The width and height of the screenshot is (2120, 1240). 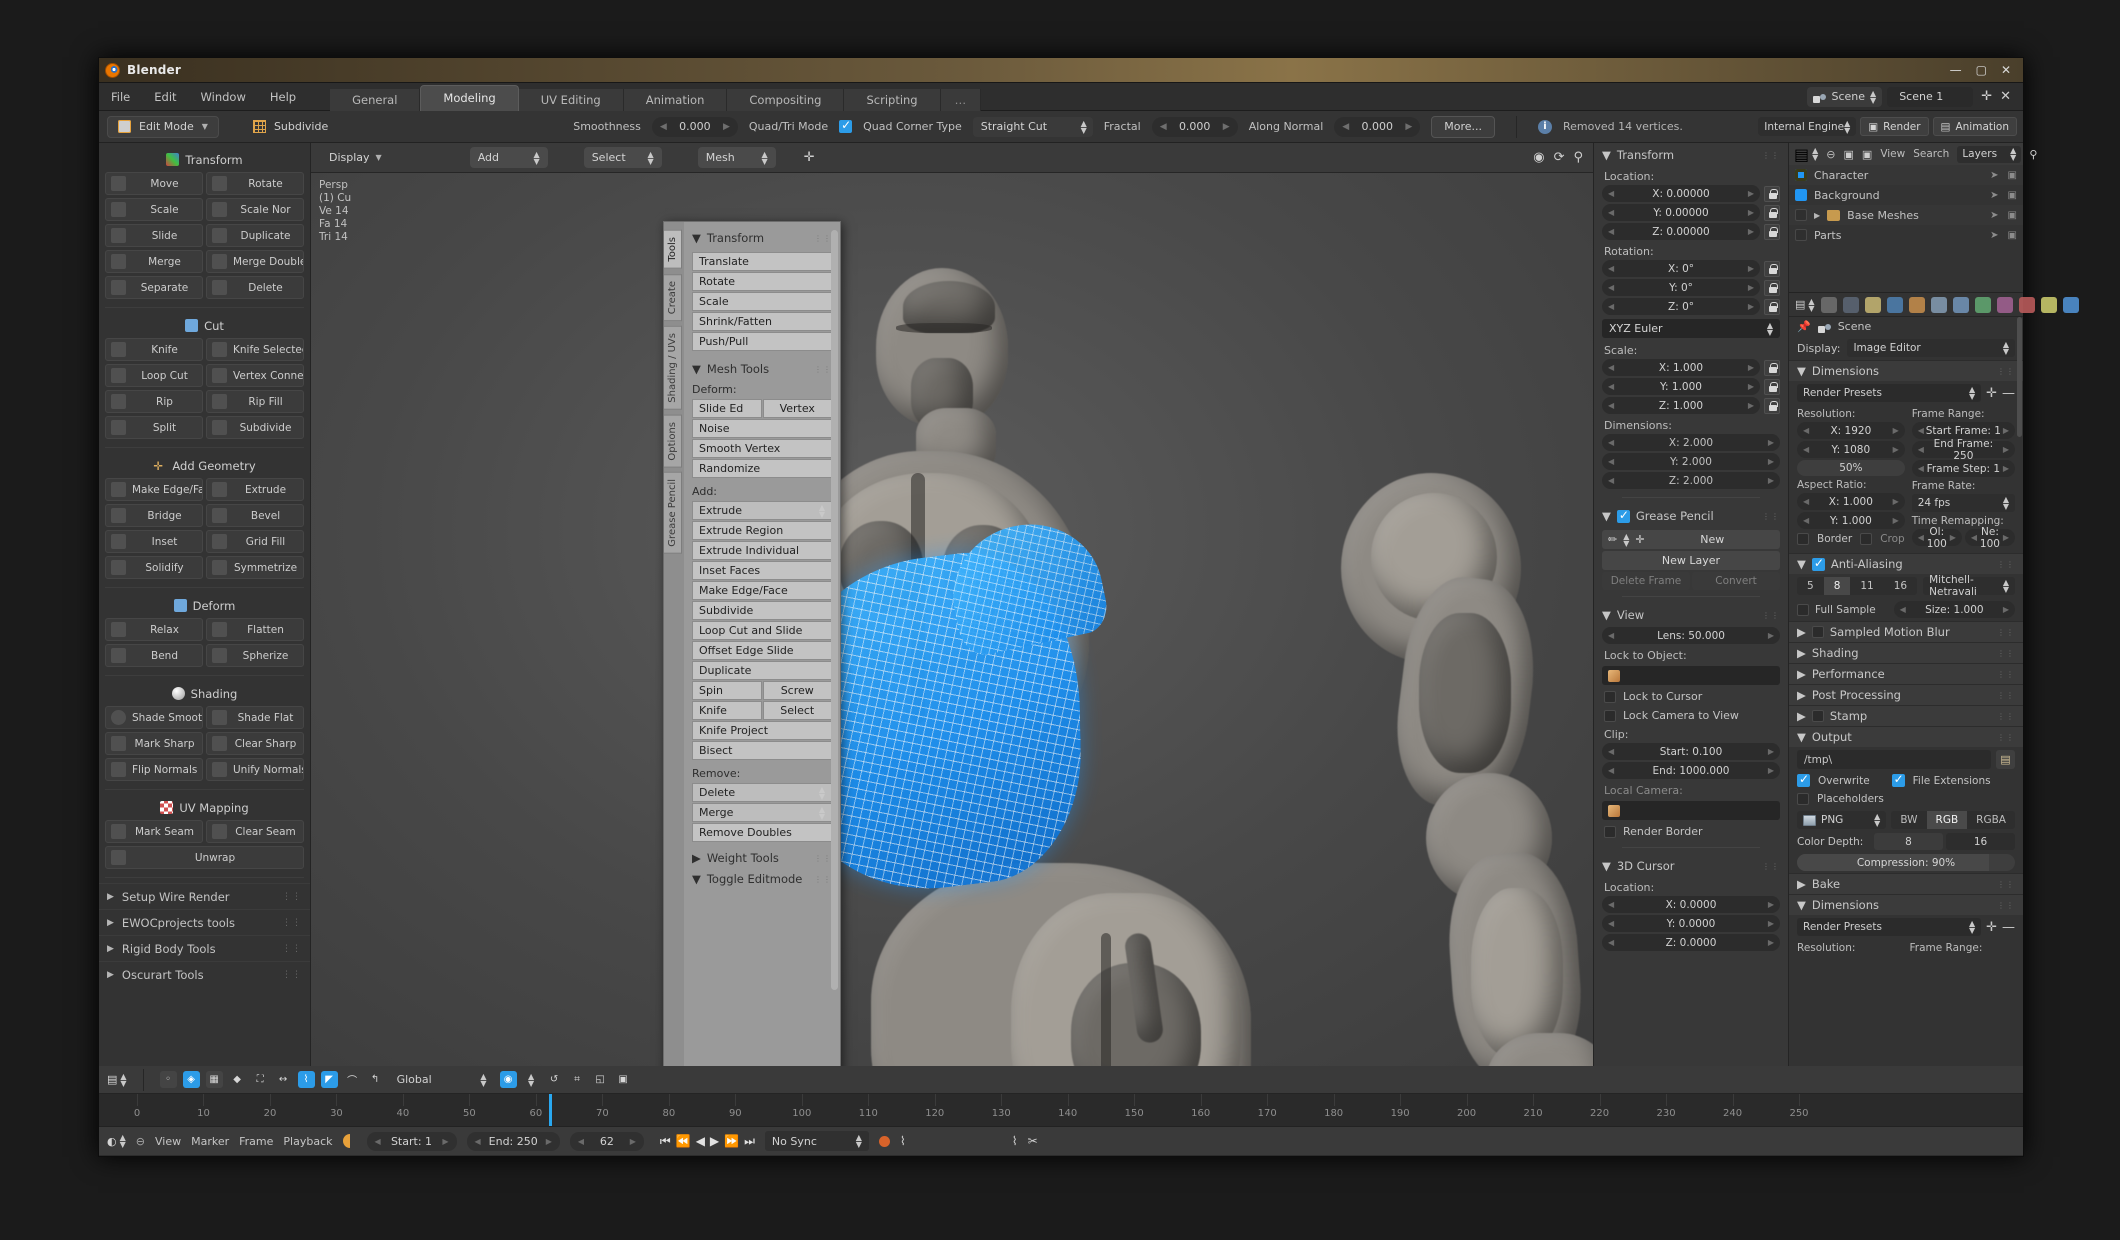 I want to click on panel-tab-grease-pencil: Grease Pencil, so click(x=673, y=513).